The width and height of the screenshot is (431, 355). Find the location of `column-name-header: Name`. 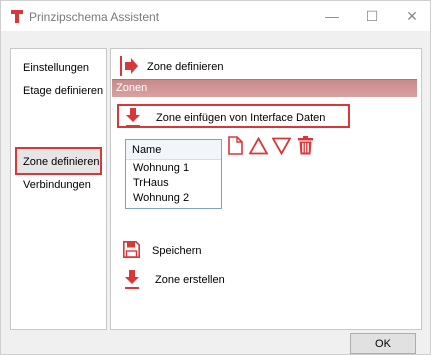

column-name-header: Name is located at coordinates (147, 150).